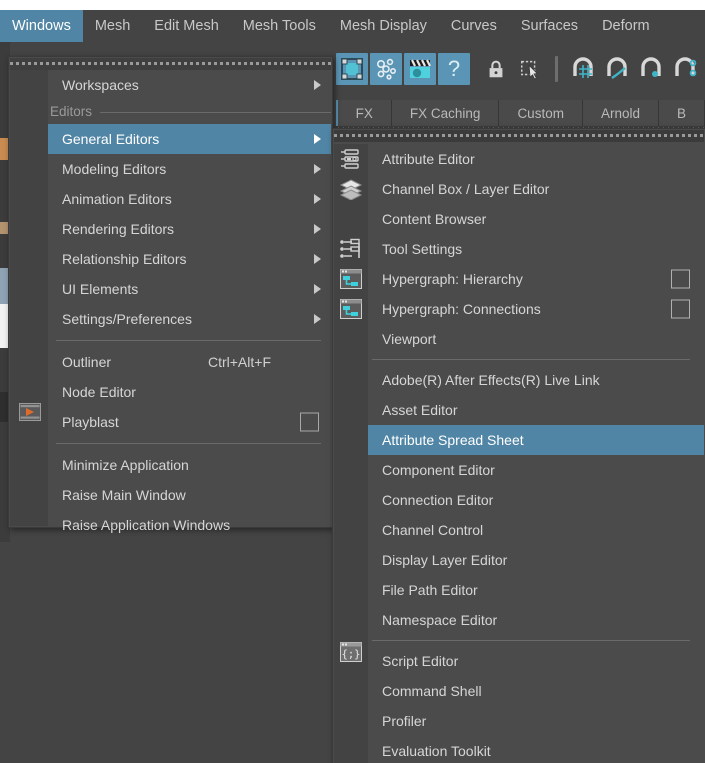  What do you see at coordinates (146, 525) in the screenshot?
I see `menu-item-label: Raise Application Windows` at bounding box center [146, 525].